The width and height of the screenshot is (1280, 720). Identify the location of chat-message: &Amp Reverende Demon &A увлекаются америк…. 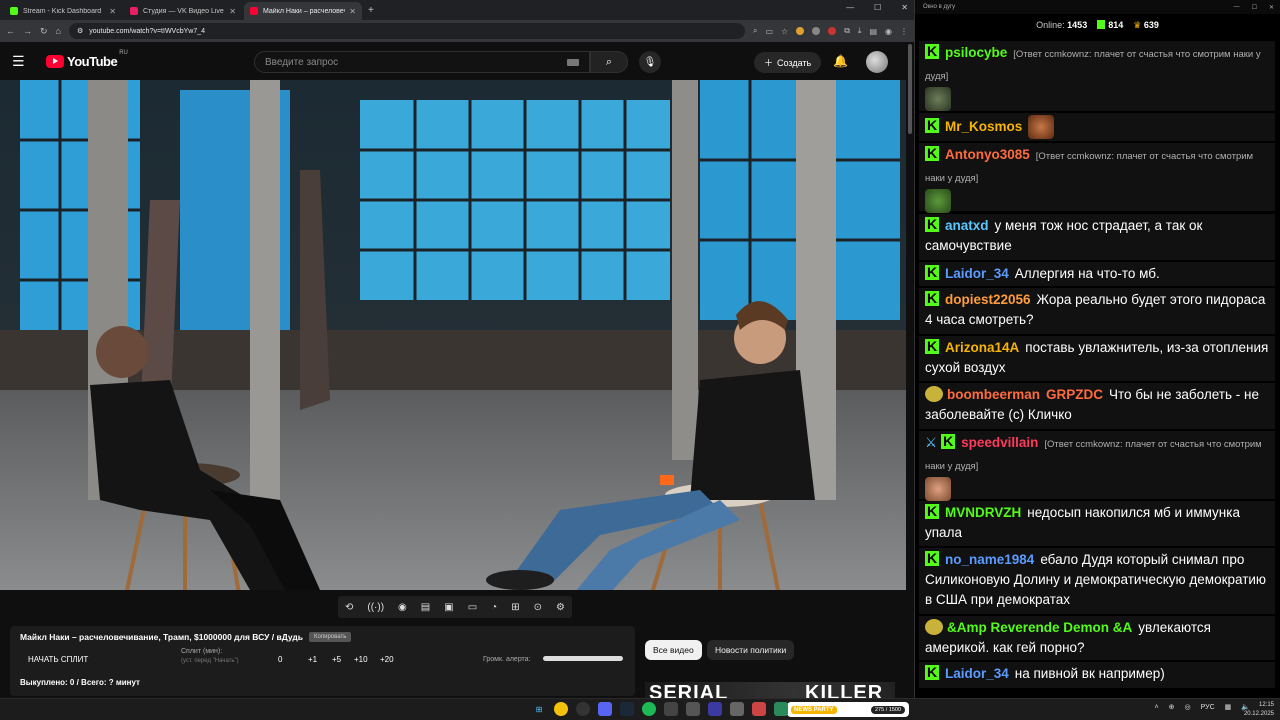
(1097, 638).